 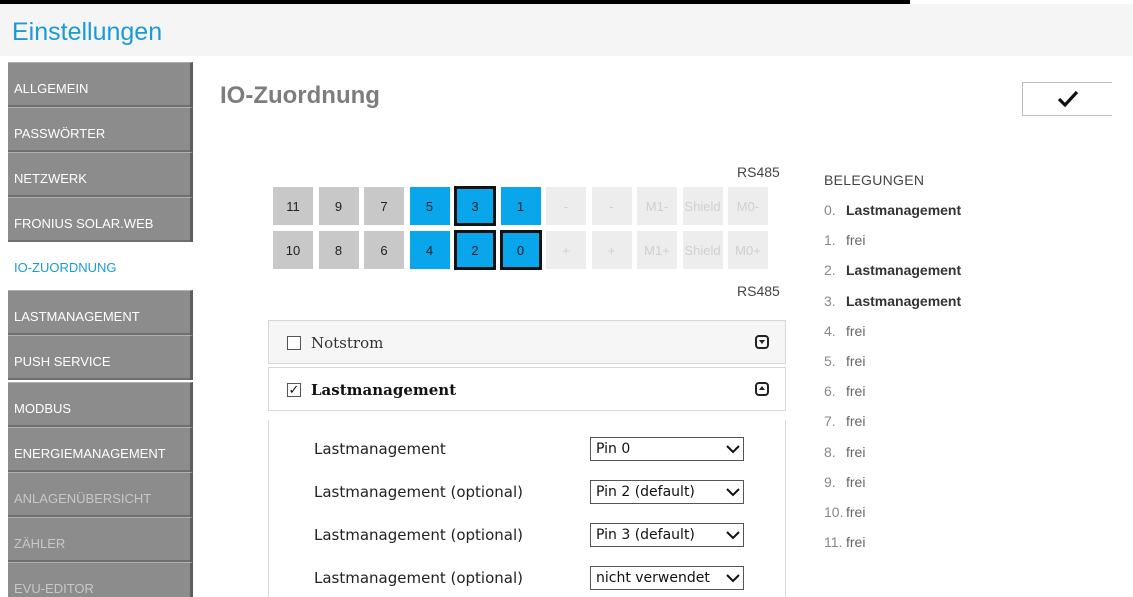 I want to click on pin-bottom-7: +, so click(x=611, y=250).